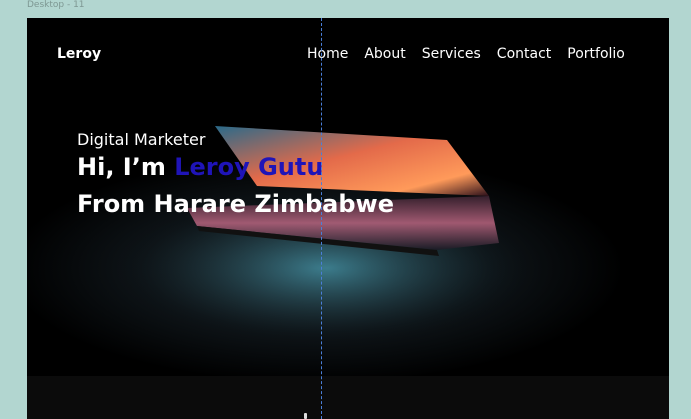 The width and height of the screenshot is (691, 419). Describe the element at coordinates (56, 5) in the screenshot. I see `artboard-label: Desktop - 11` at that location.